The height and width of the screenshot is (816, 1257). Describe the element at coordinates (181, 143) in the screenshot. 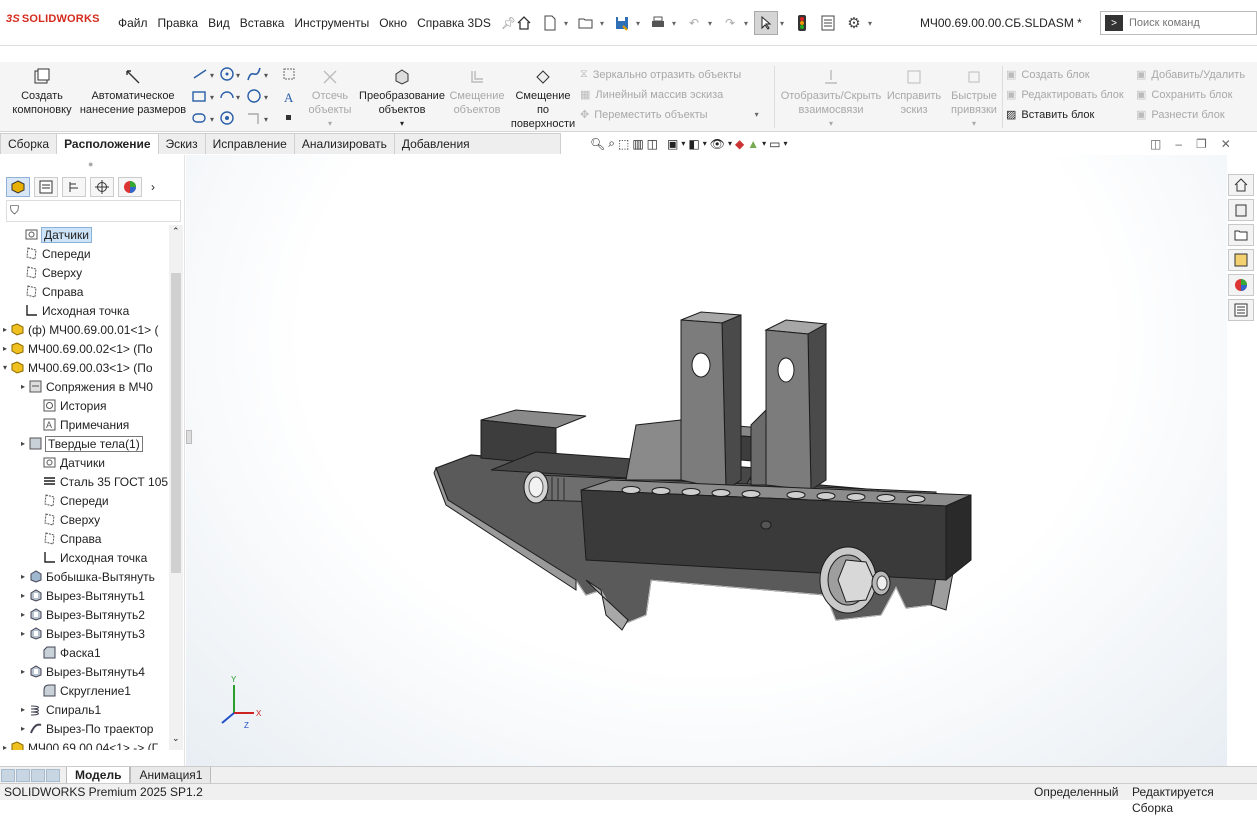

I see `tab-sketch: Эскиз` at that location.